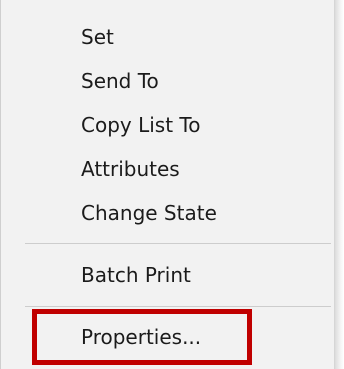 Image resolution: width=344 pixels, height=369 pixels. I want to click on menu-item-attributes: Attributes, so click(168, 169).